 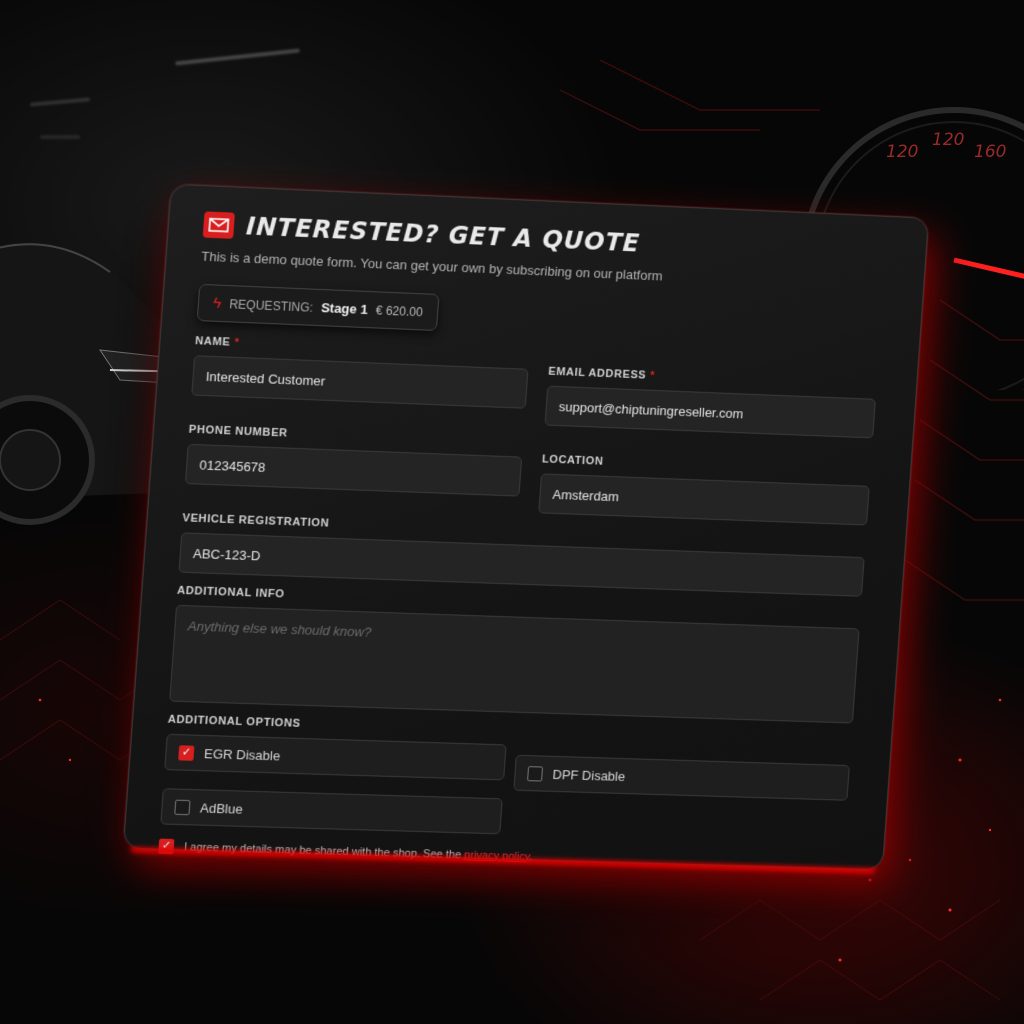 What do you see at coordinates (217, 303) in the screenshot?
I see `lightning-icon: ϟ` at bounding box center [217, 303].